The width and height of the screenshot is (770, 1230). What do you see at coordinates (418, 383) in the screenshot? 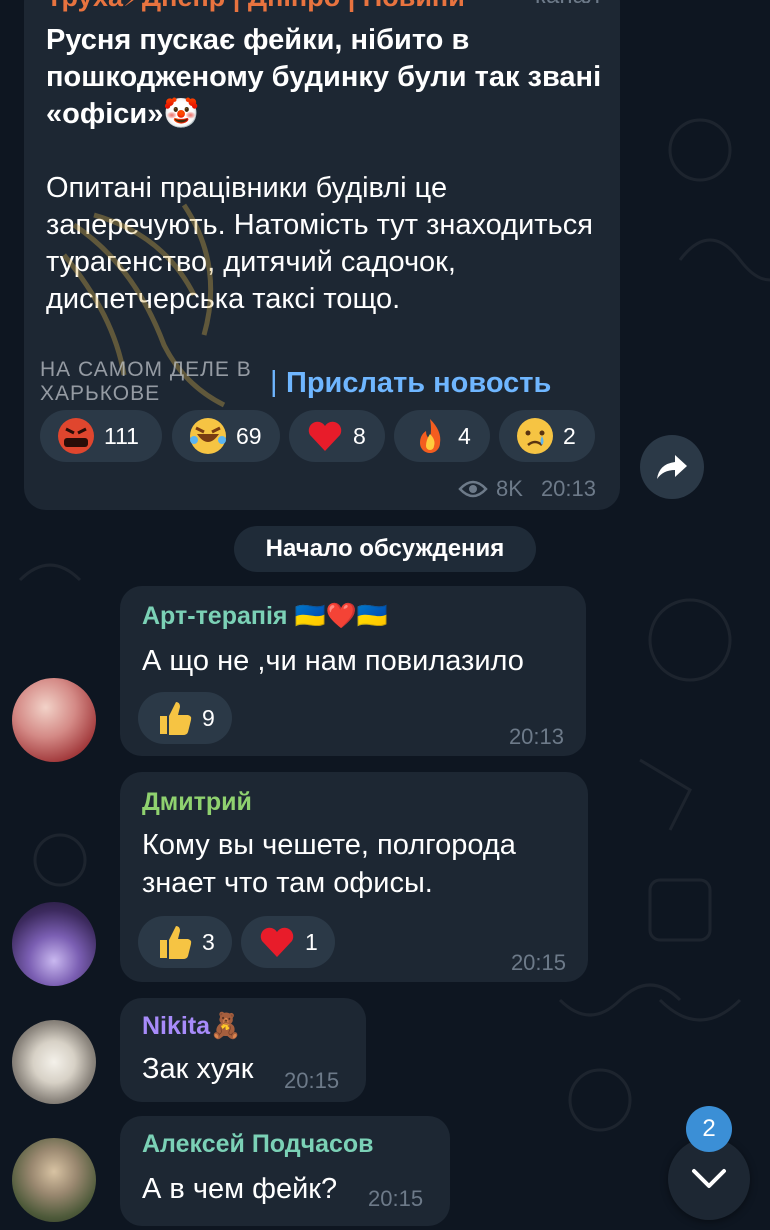
I see `send-news-link: Прислать новость` at bounding box center [418, 383].